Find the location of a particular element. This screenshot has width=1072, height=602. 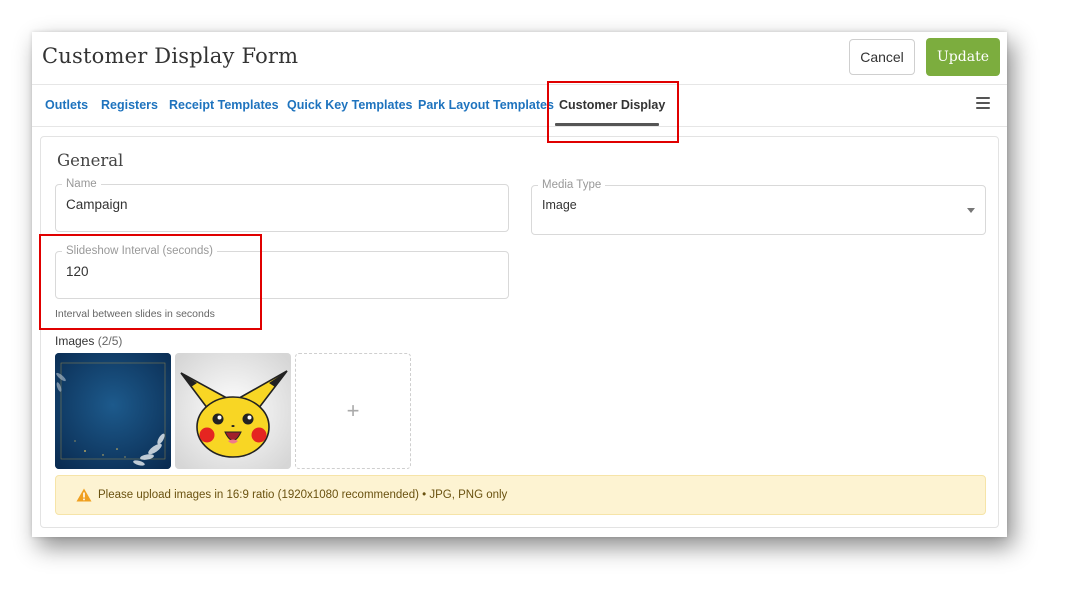

highlight-box-slideshow-interval is located at coordinates (150, 282).